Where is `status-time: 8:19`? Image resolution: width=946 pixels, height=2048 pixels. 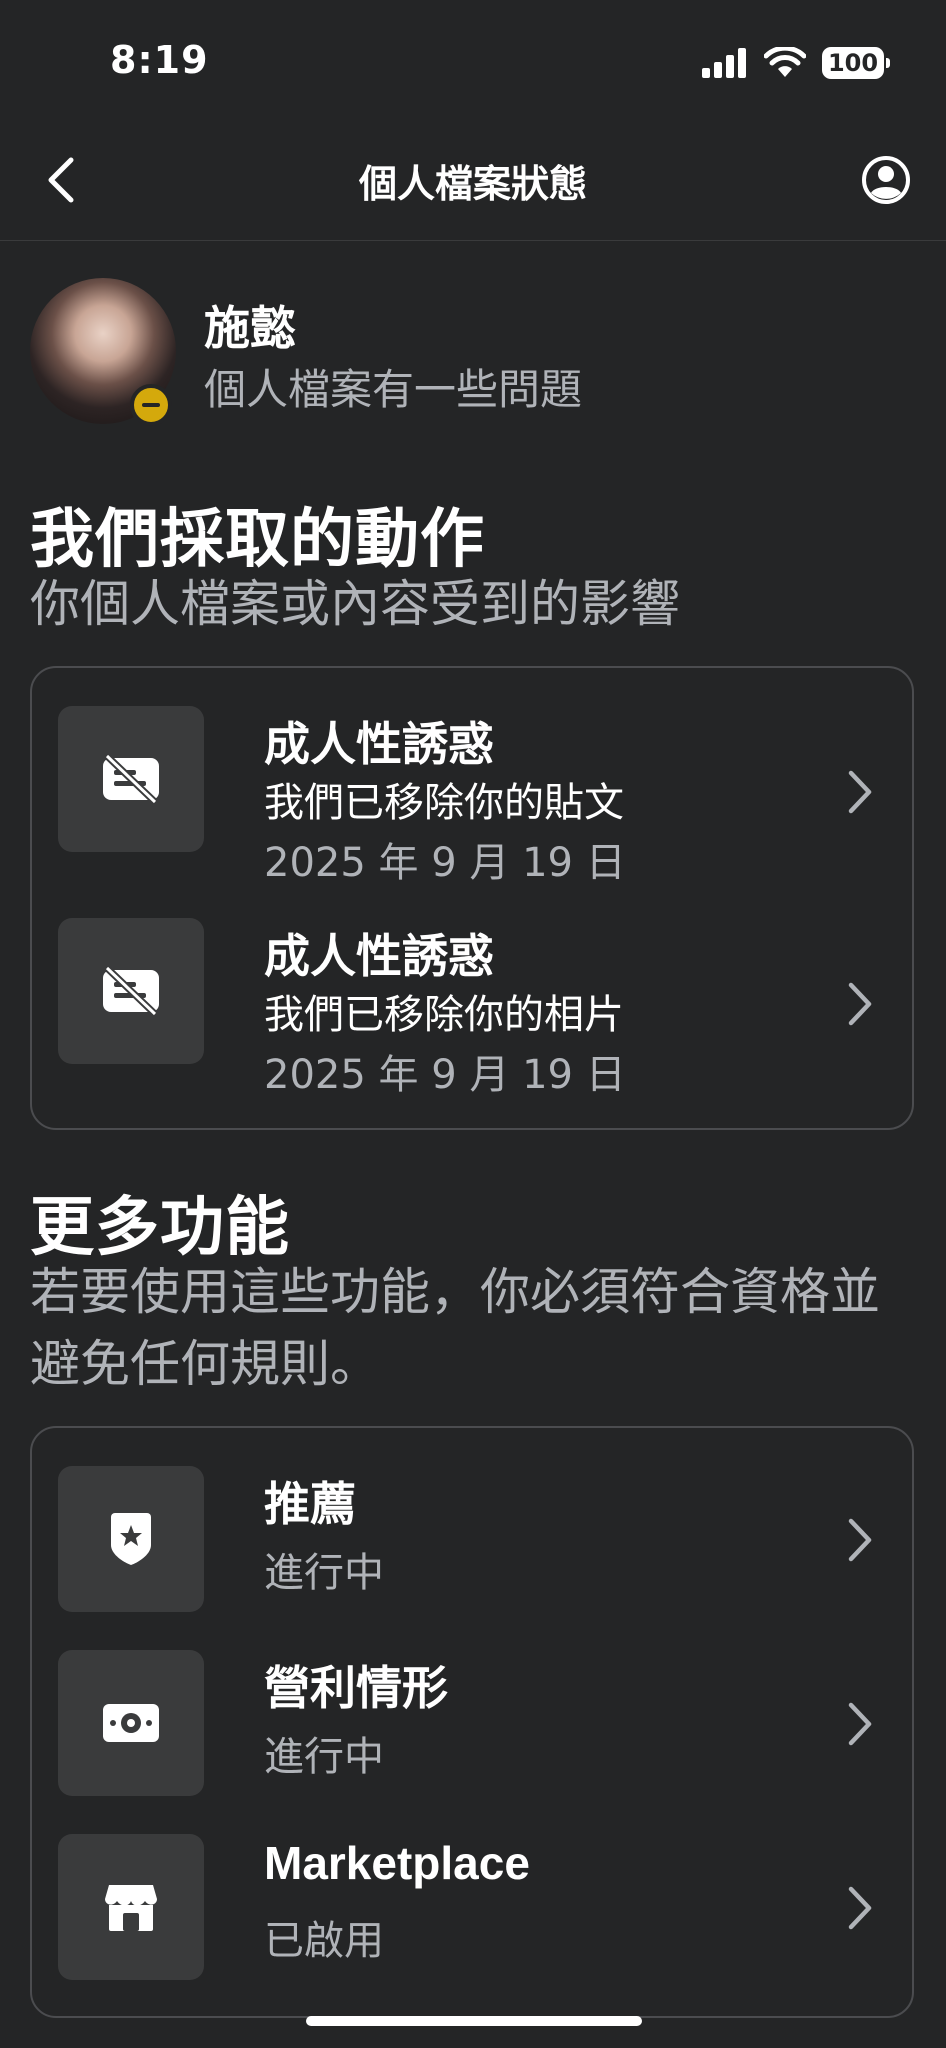 status-time: 8:19 is located at coordinates (159, 60).